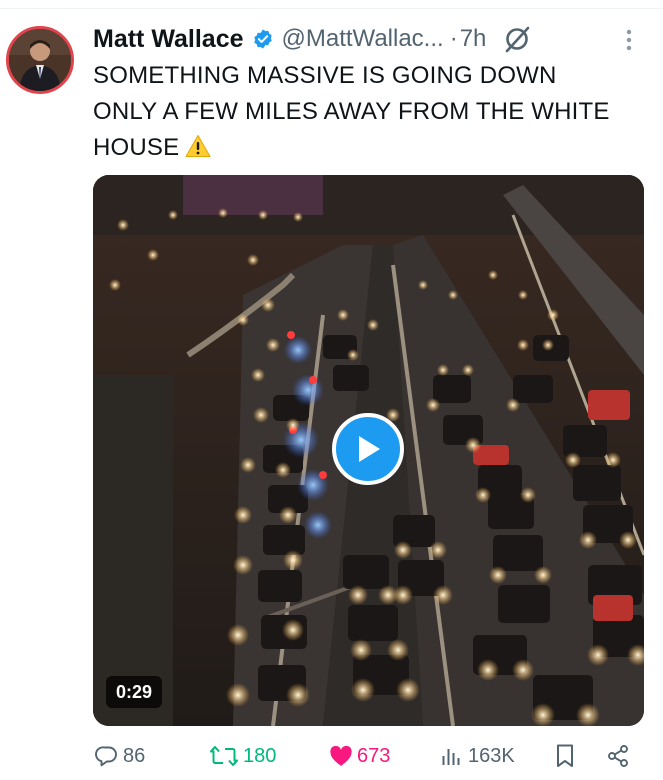  What do you see at coordinates (491, 755) in the screenshot?
I see `view-count: 163K` at bounding box center [491, 755].